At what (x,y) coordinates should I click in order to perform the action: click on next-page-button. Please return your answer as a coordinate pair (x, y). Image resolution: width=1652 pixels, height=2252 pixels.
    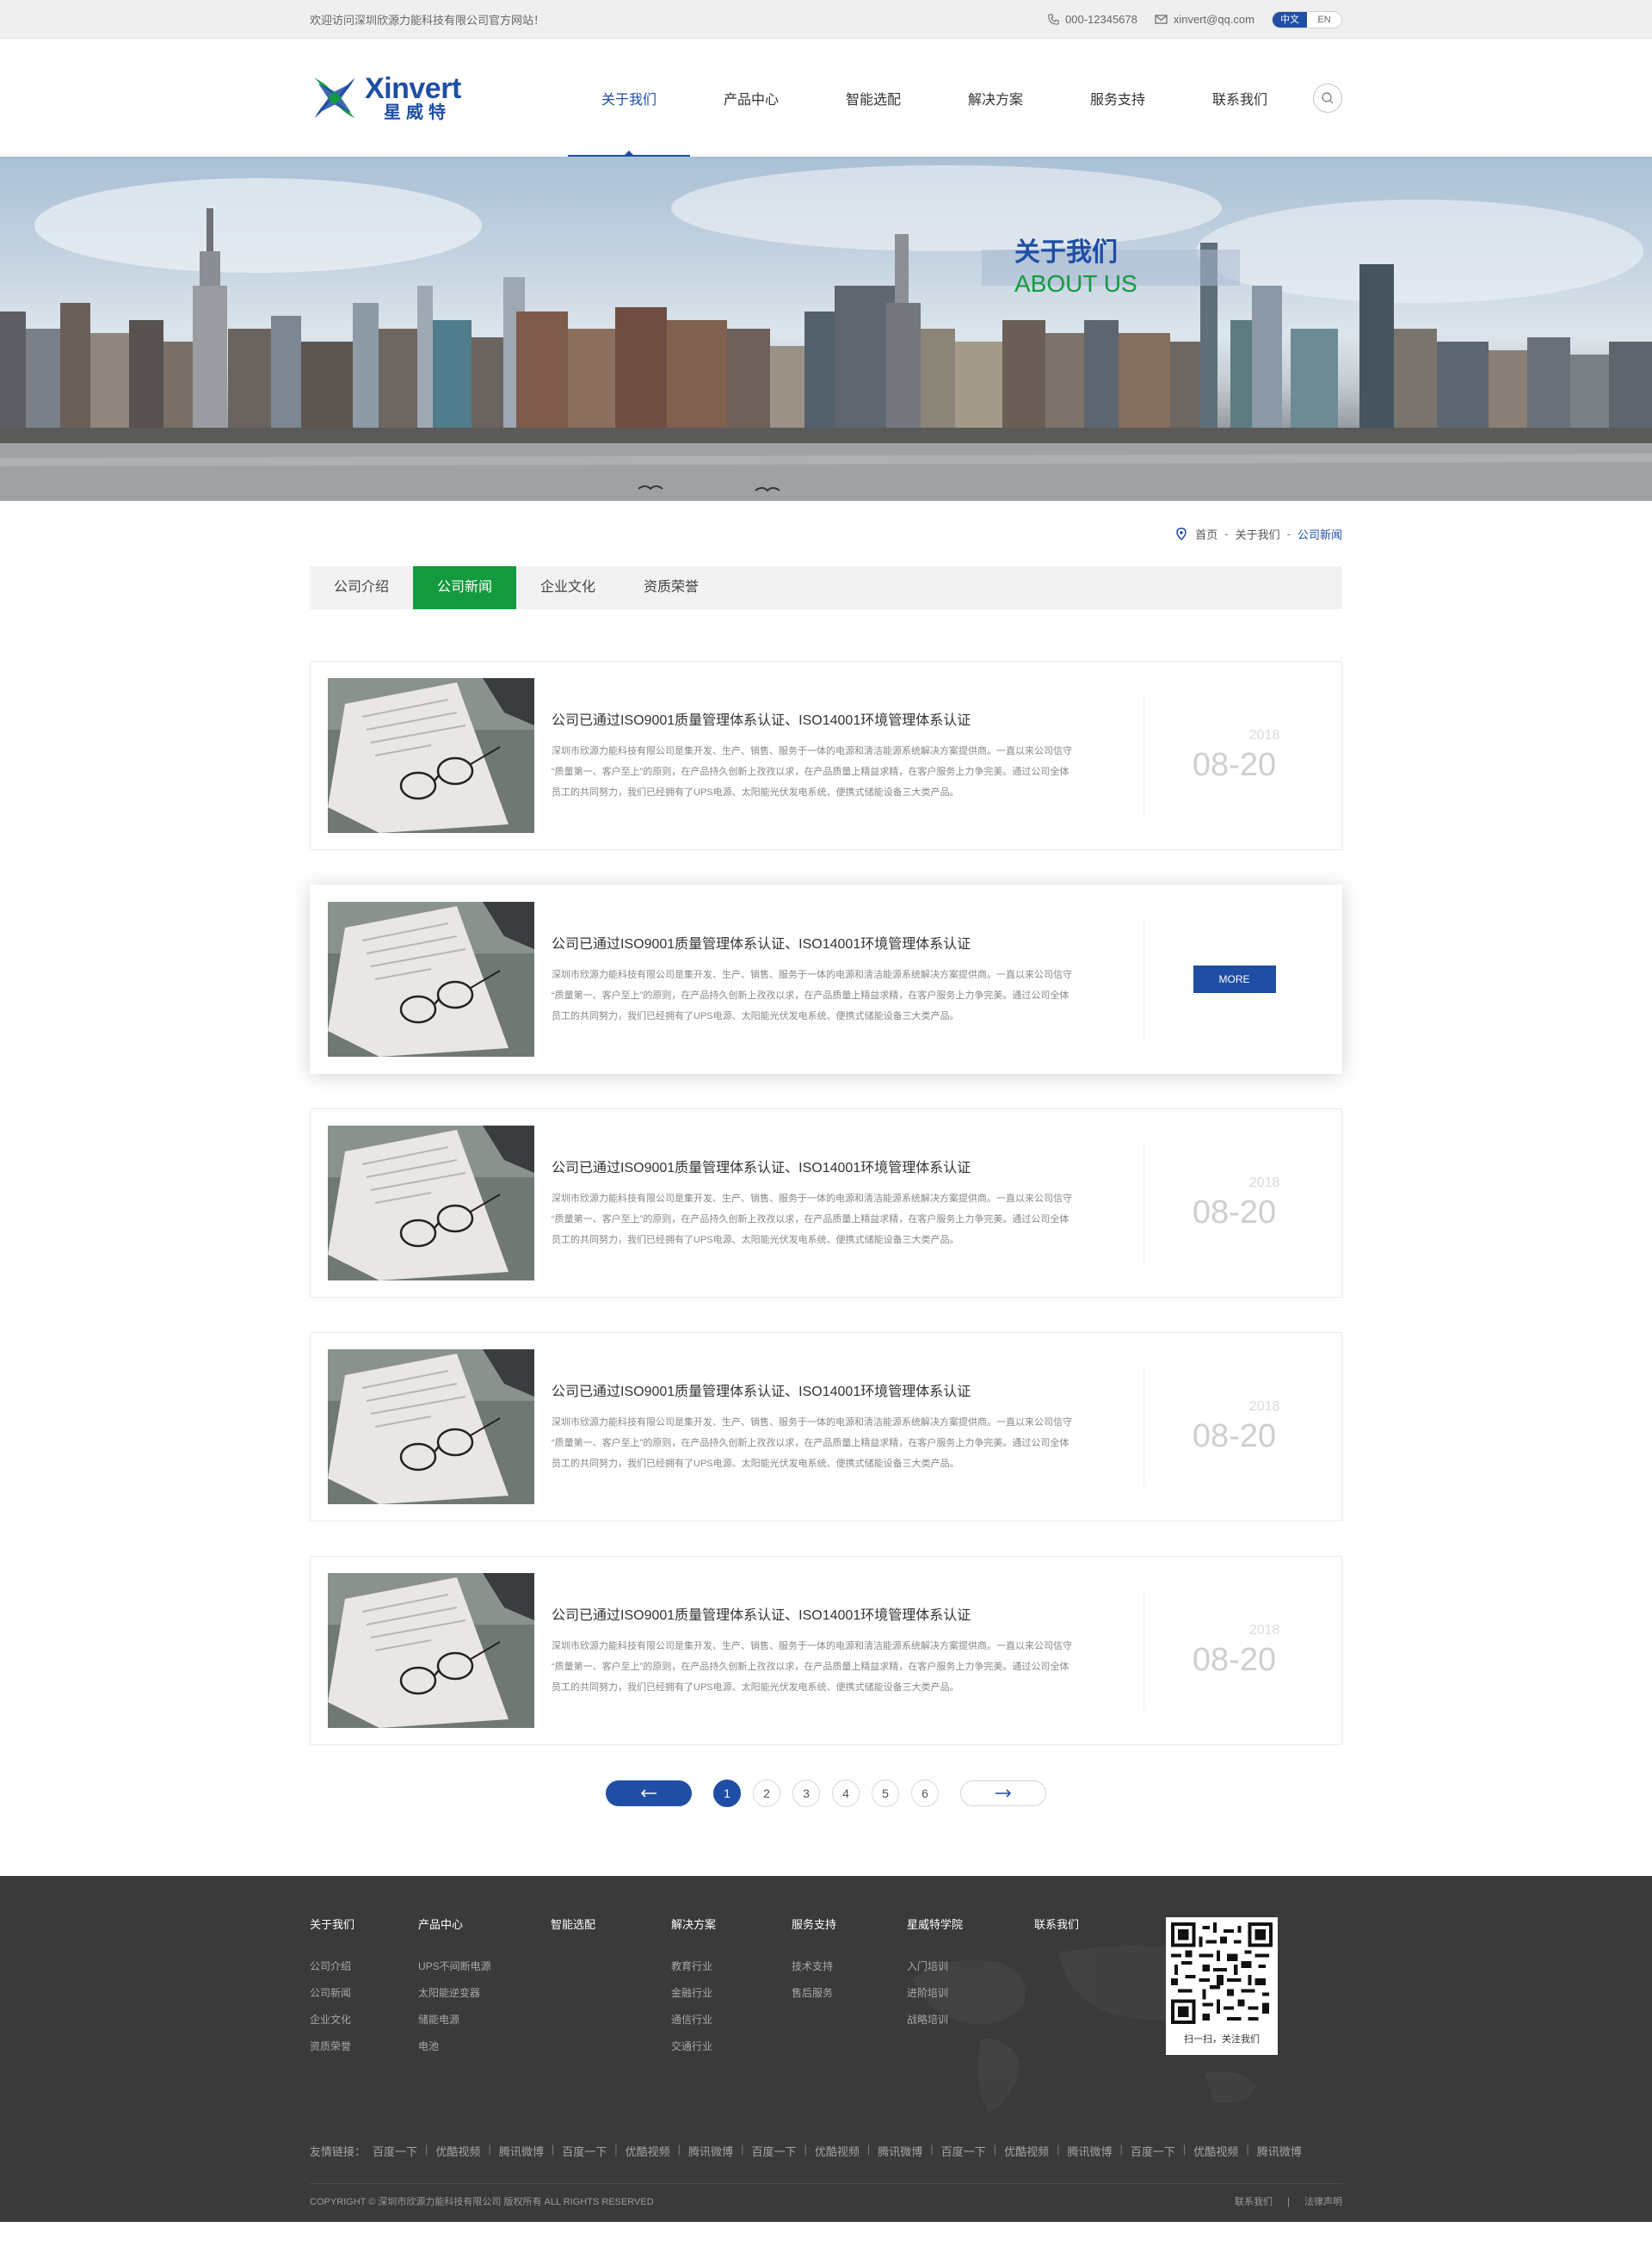
    Looking at the image, I should click on (1003, 1793).